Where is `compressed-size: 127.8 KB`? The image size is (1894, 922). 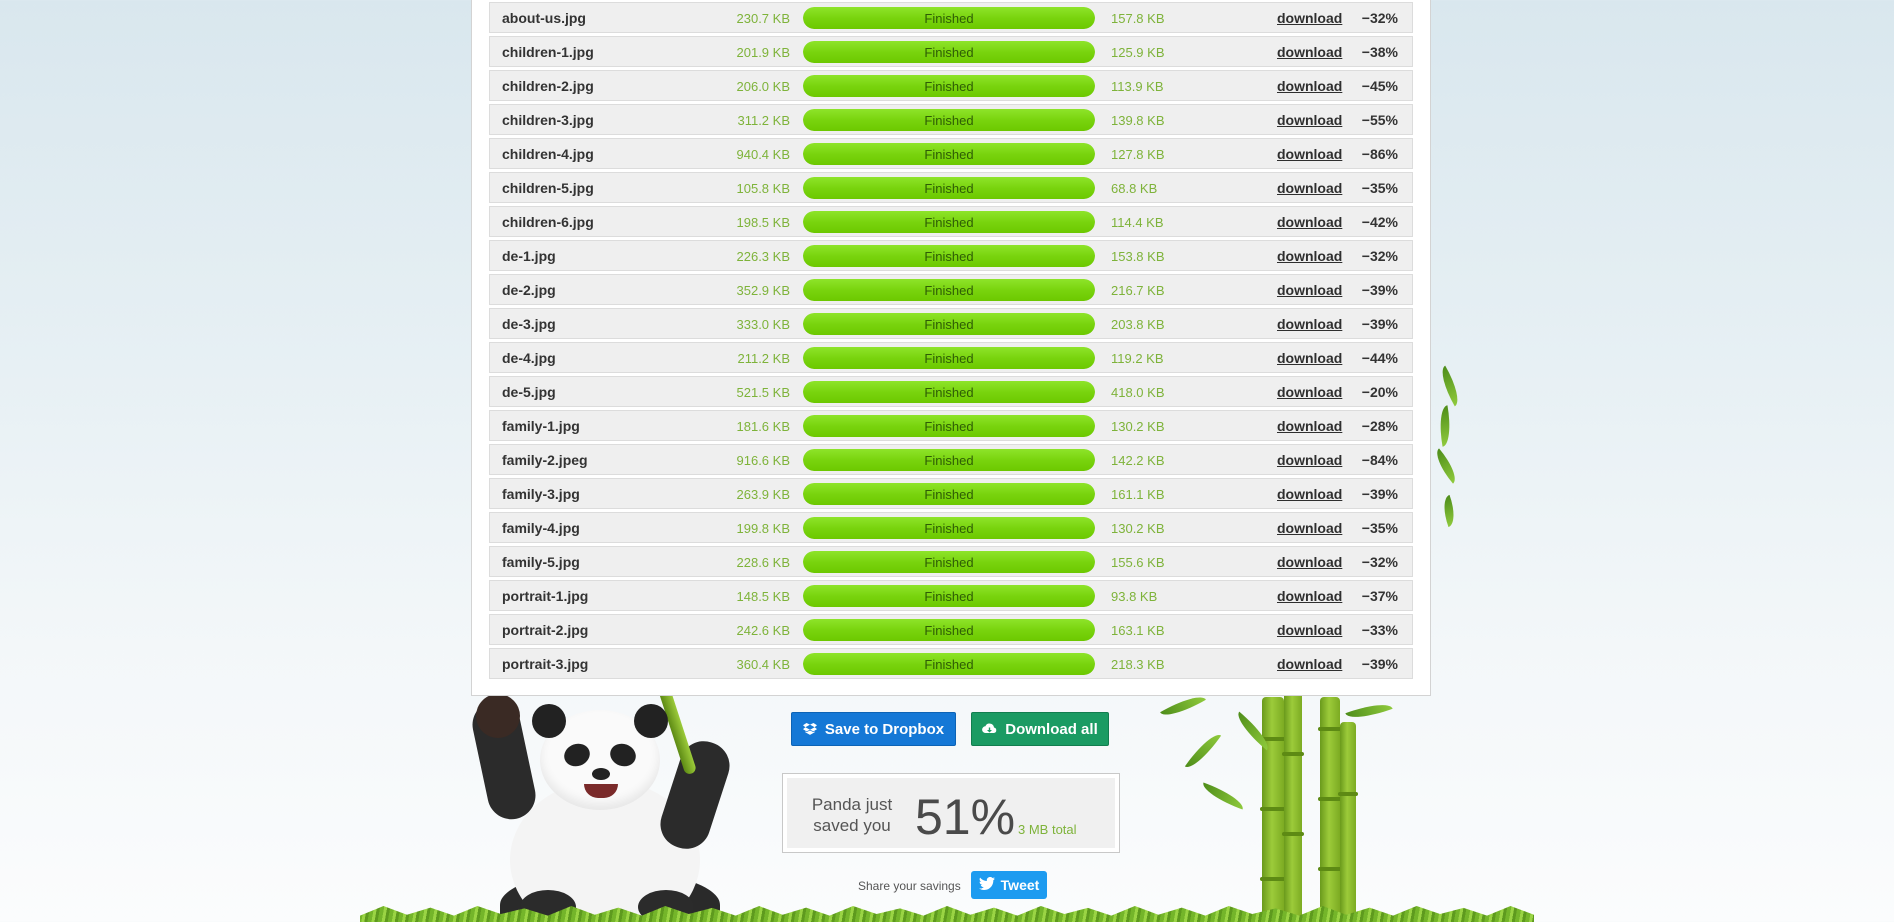 compressed-size: 127.8 KB is located at coordinates (1138, 154).